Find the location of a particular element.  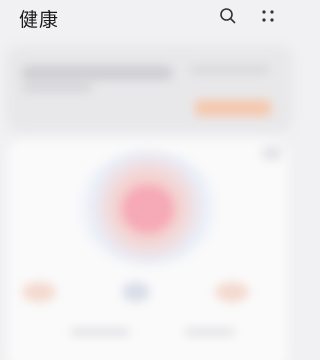

summary-accent is located at coordinates (233, 108).